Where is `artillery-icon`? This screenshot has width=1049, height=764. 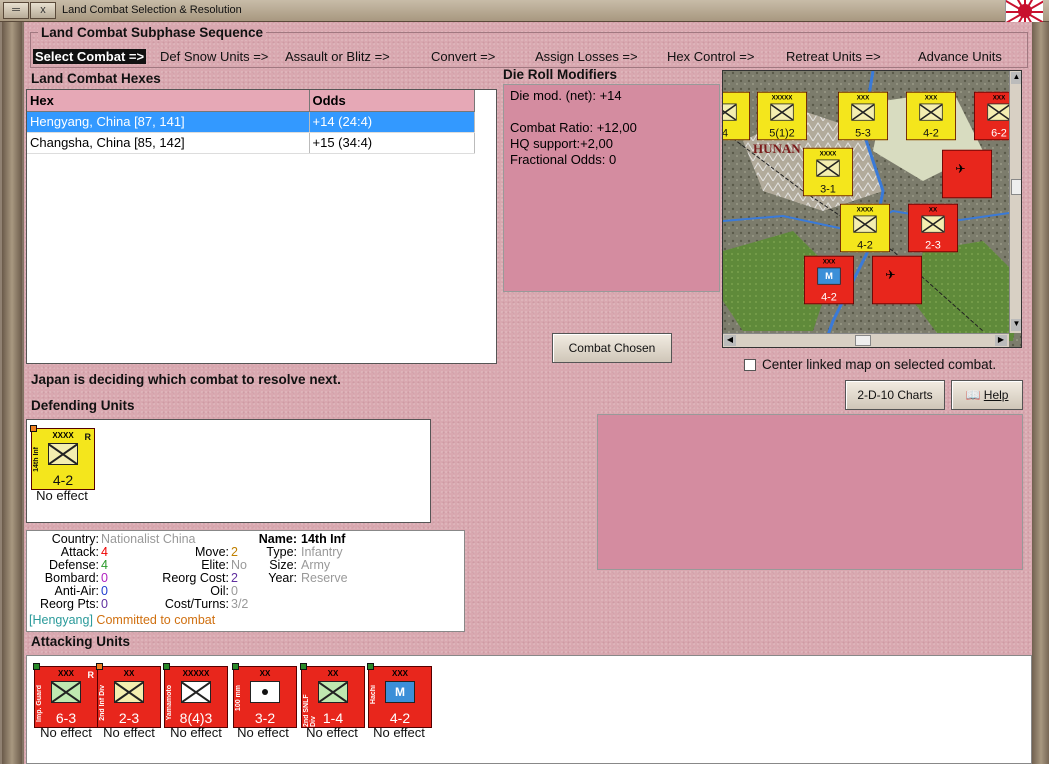 artillery-icon is located at coordinates (265, 692).